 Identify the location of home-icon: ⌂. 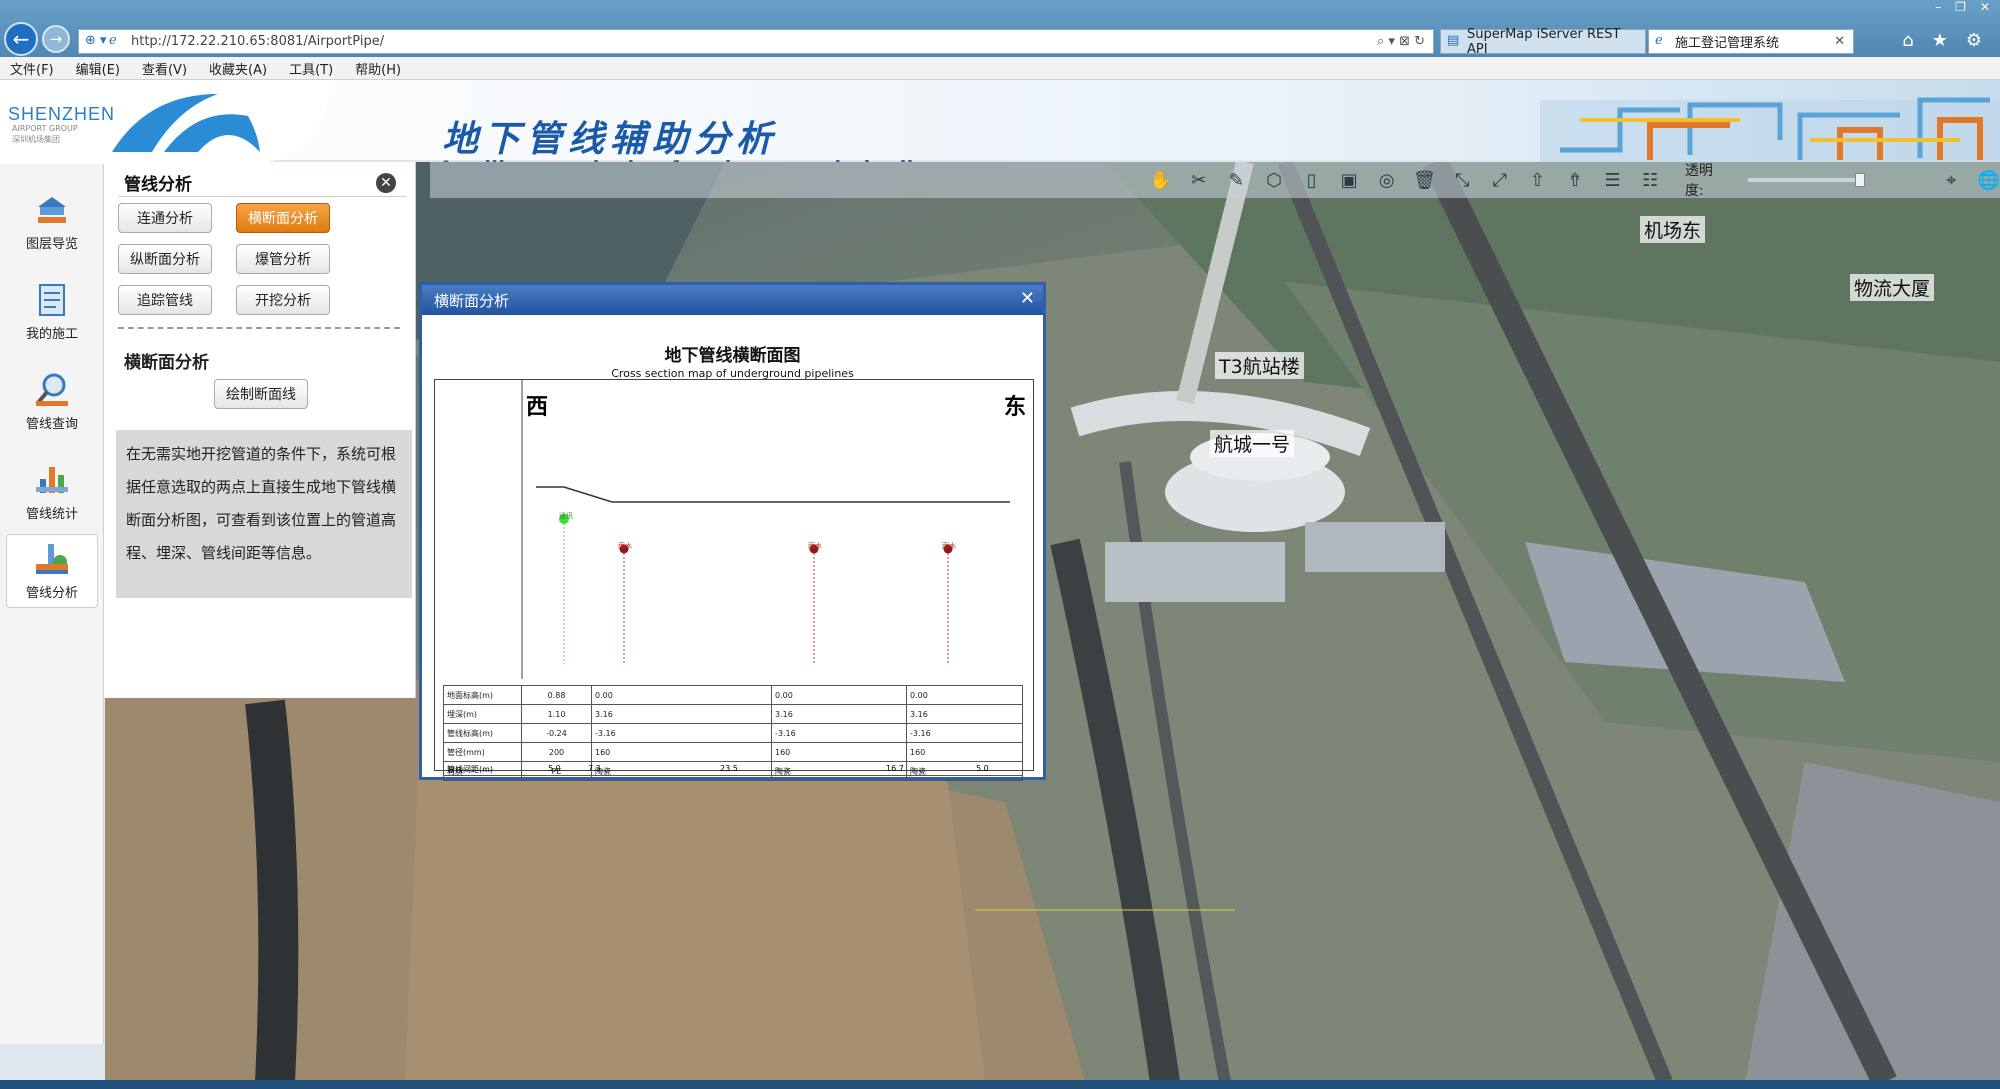
(1907, 40).